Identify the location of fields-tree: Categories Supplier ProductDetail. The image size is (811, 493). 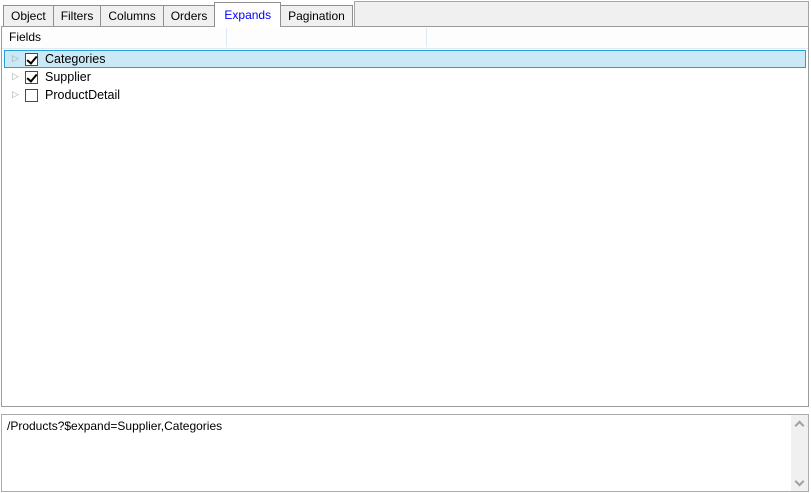
(405, 77).